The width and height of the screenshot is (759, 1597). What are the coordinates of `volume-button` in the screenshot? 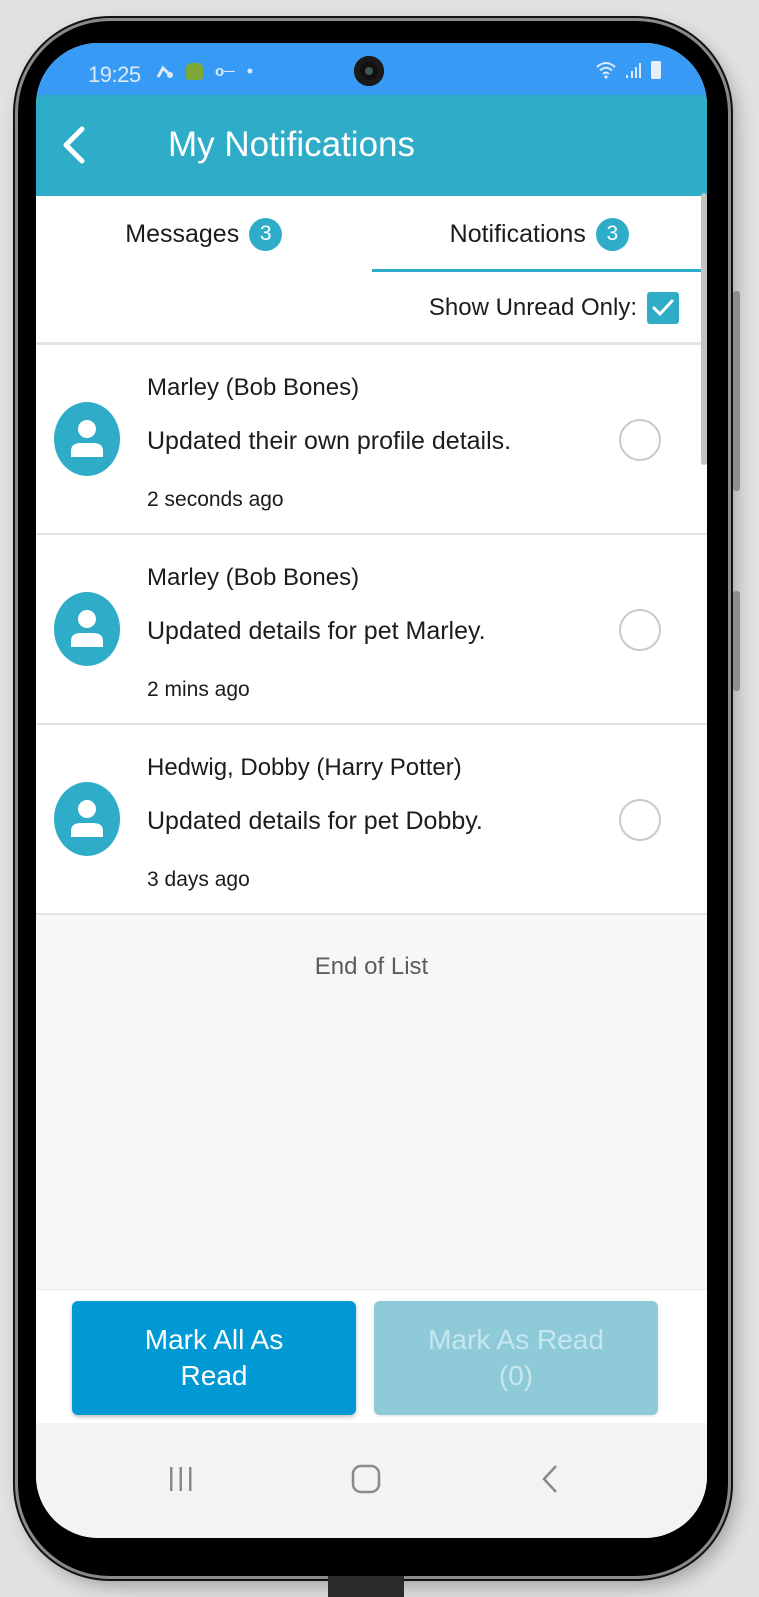 It's located at (736, 391).